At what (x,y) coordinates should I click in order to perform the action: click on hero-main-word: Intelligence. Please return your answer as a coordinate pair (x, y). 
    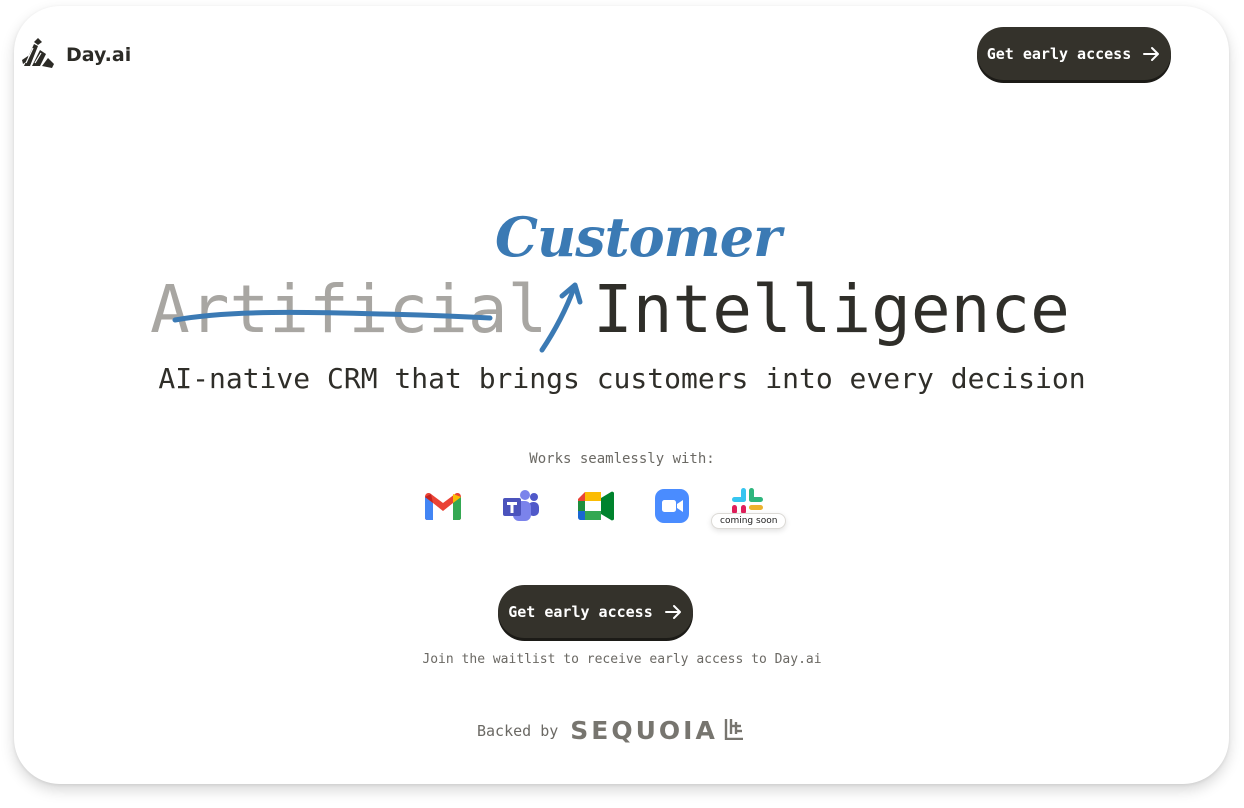
    Looking at the image, I should click on (831, 309).